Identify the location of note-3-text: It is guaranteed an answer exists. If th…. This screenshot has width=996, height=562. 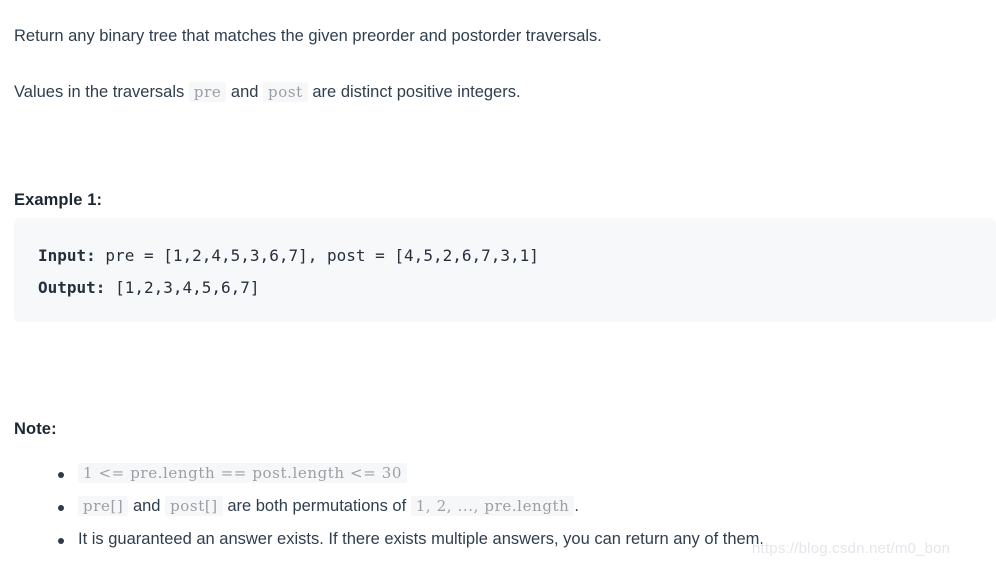
(421, 539).